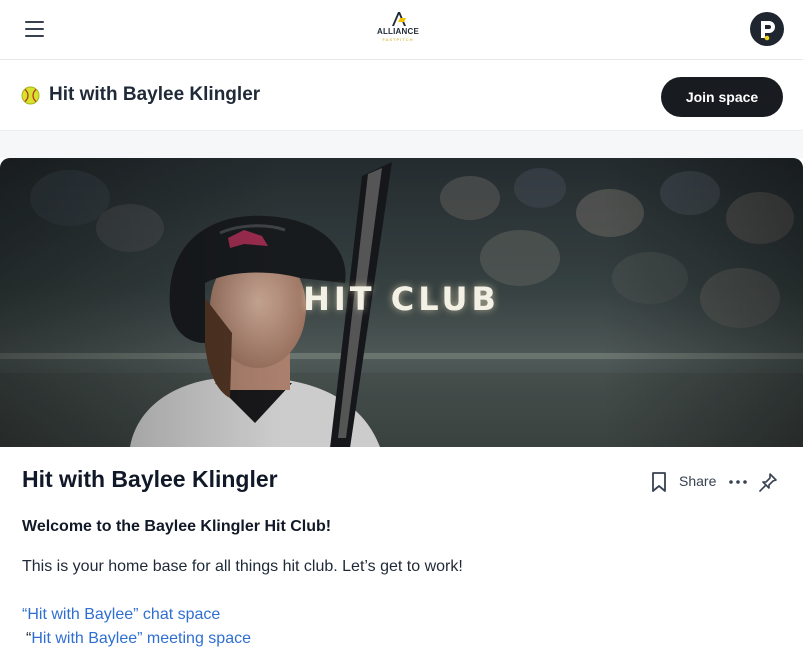 This screenshot has width=803, height=670. Describe the element at coordinates (141, 638) in the screenshot. I see `meeting-space-link: Hit with Baylee” meeting space` at that location.